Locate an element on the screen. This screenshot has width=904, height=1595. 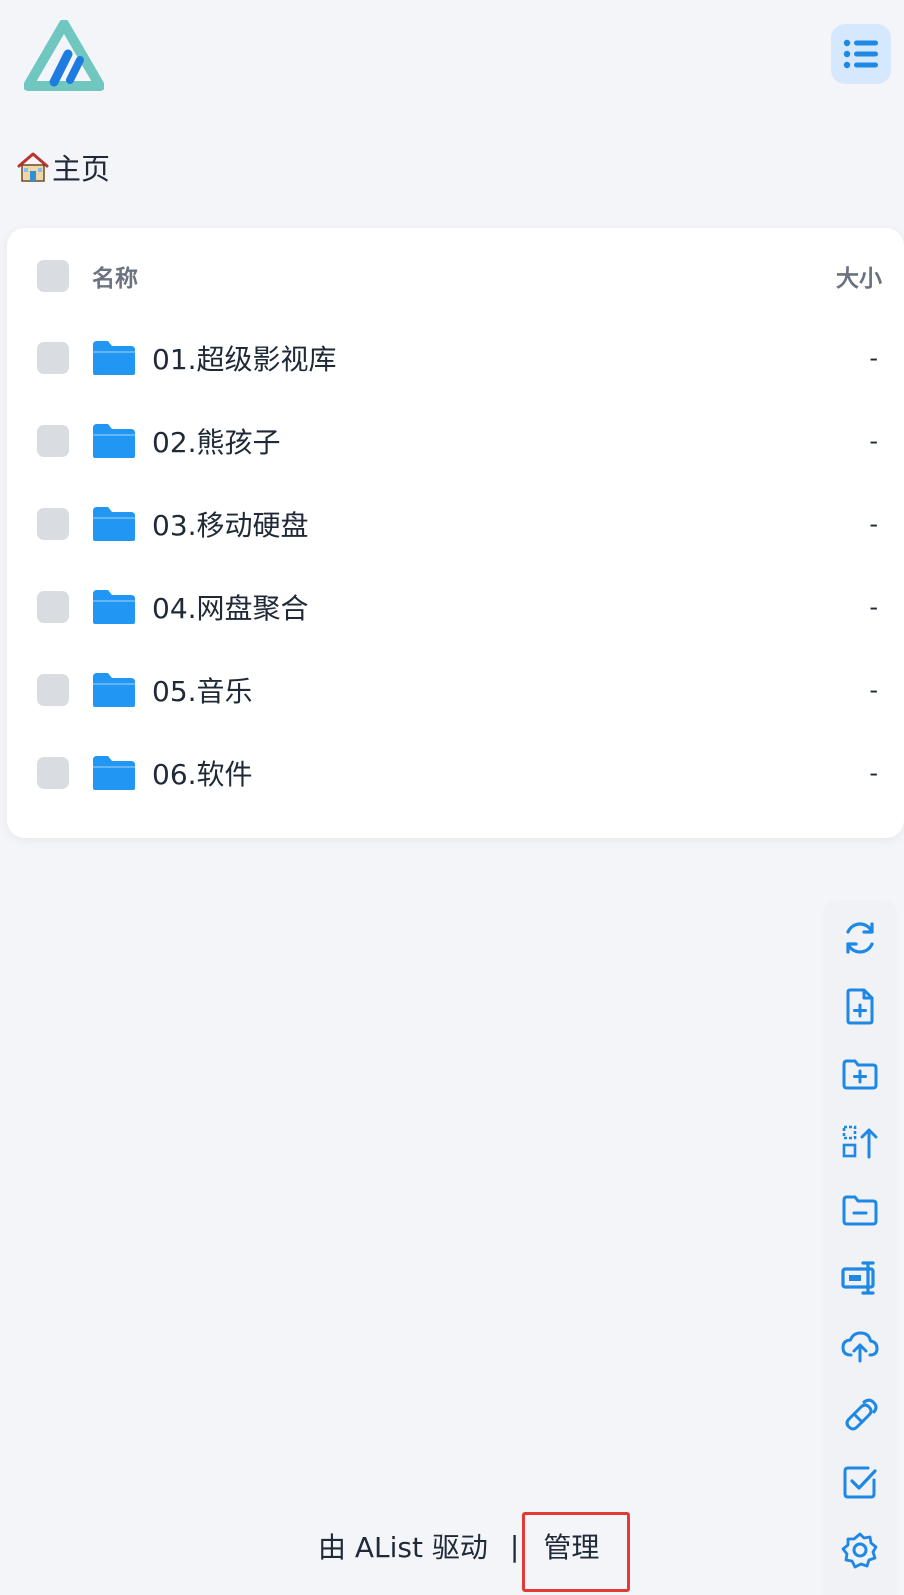
breadcrumb: 主页 is located at coordinates (63, 167).